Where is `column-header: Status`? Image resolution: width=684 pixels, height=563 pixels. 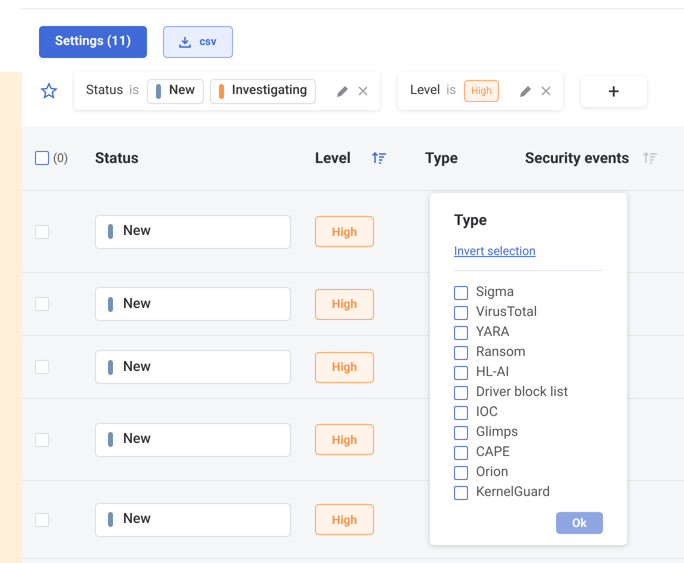
column-header: Status is located at coordinates (117, 158).